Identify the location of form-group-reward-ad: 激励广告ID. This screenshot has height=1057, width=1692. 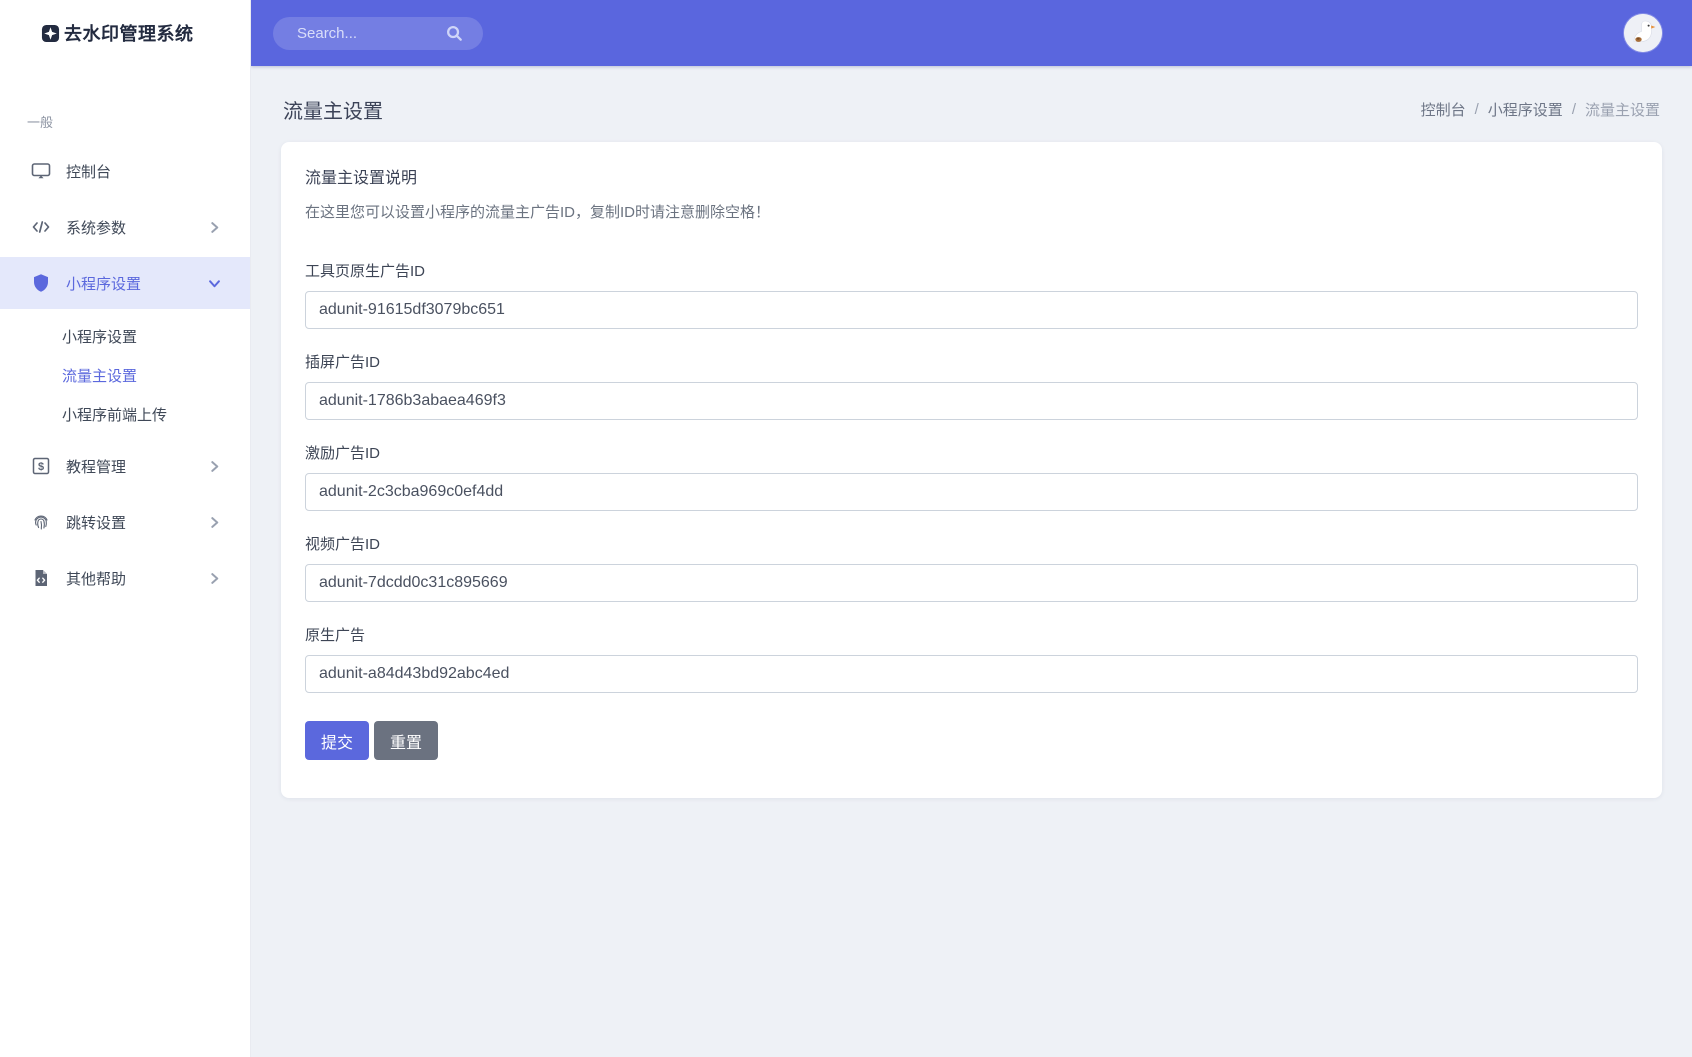
(971, 476).